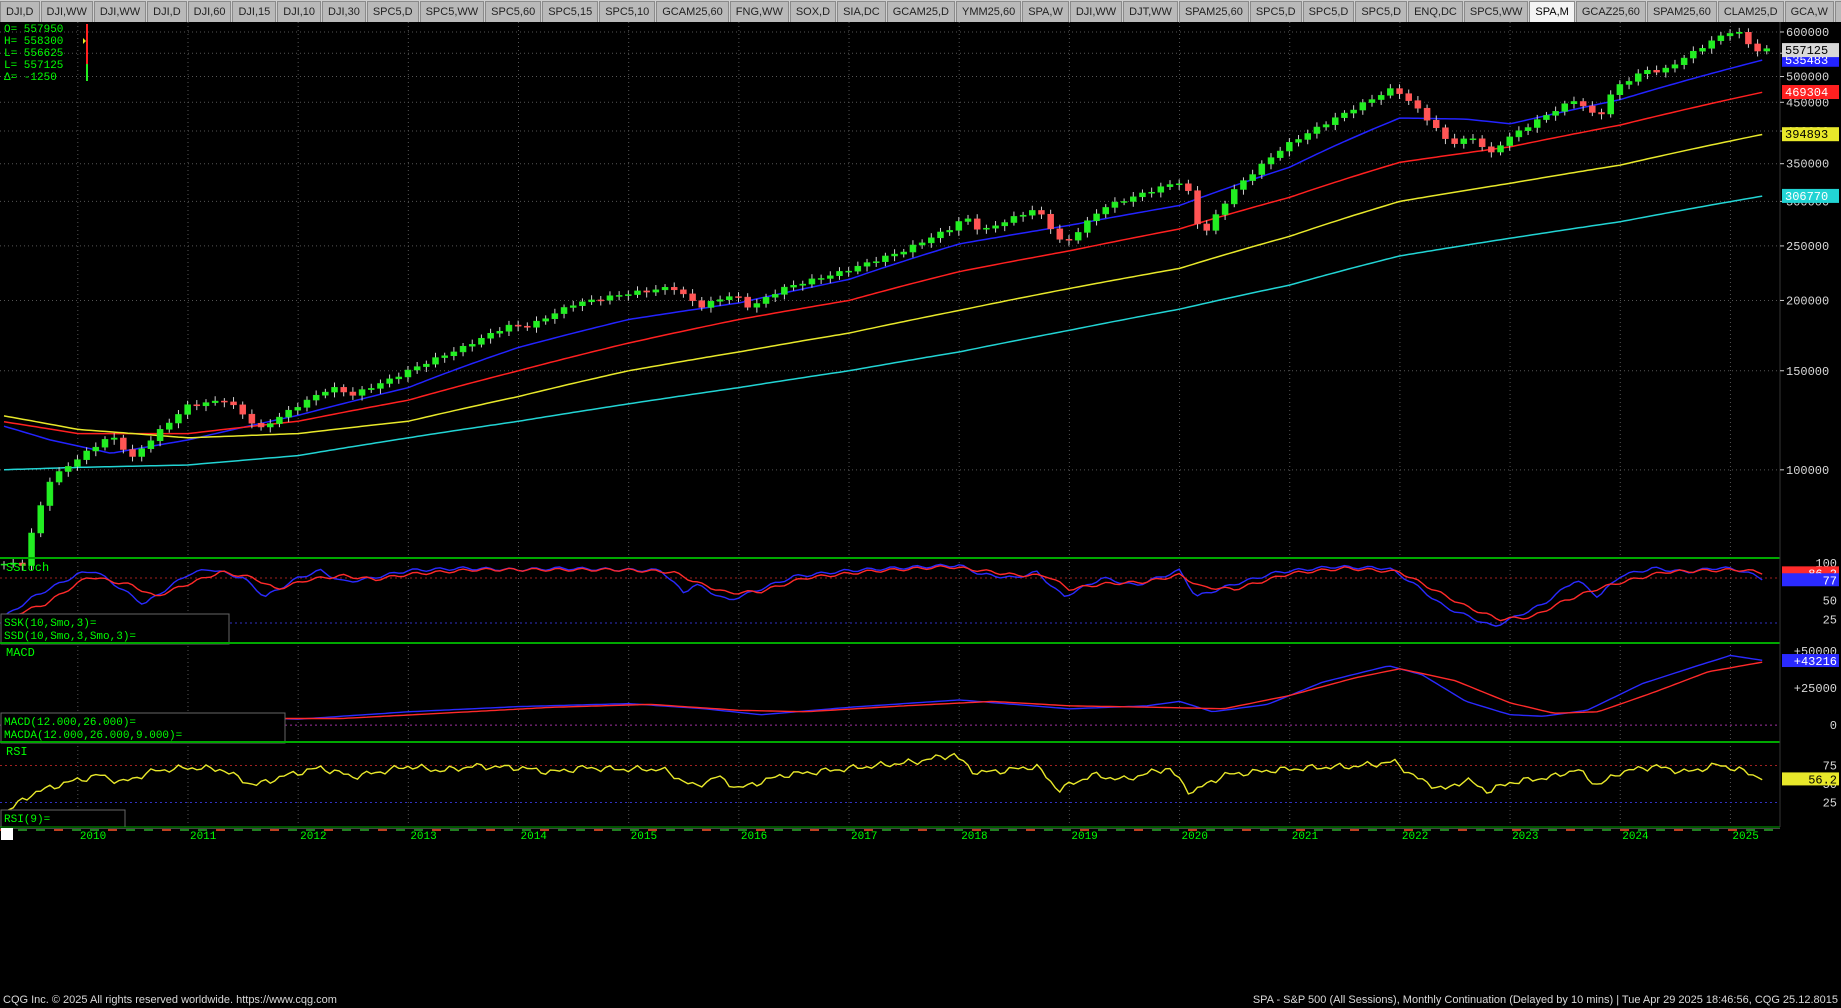  I want to click on tab-ymm25-60: YMM25,60, so click(989, 11).